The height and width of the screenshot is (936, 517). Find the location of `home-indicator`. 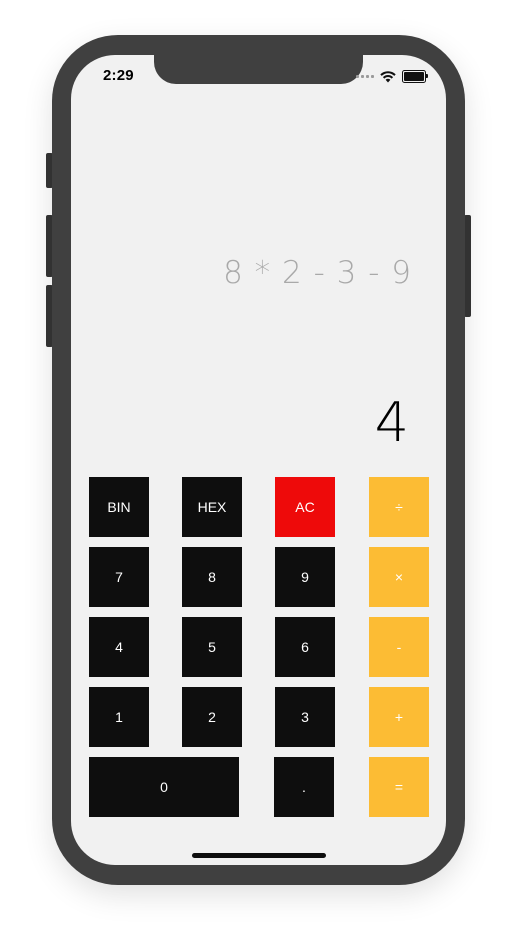

home-indicator is located at coordinates (259, 855).